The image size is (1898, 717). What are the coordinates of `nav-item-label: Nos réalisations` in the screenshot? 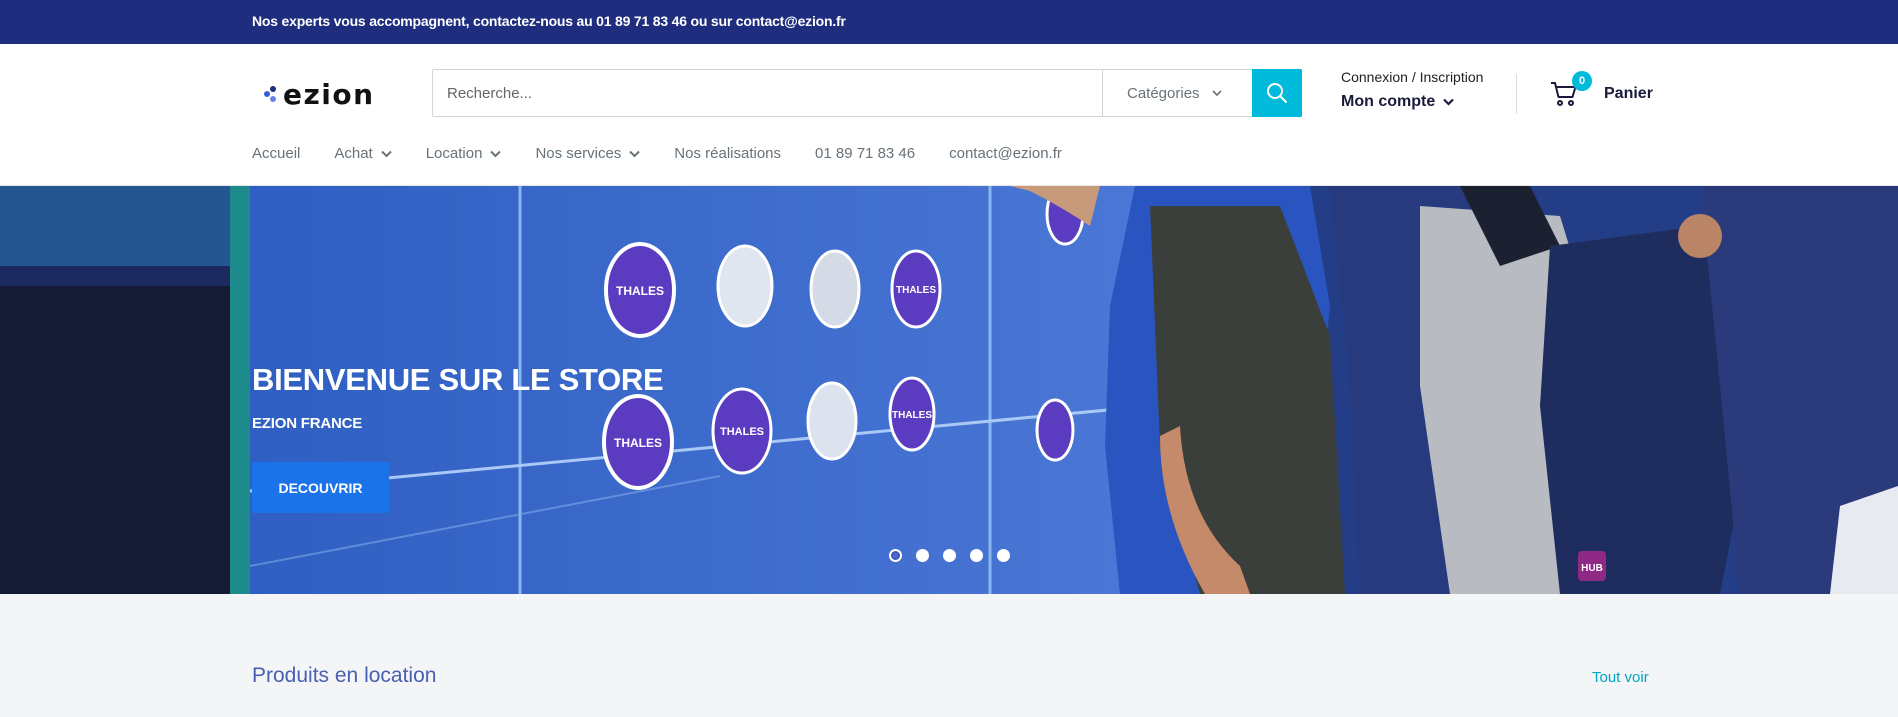 It's located at (728, 153).